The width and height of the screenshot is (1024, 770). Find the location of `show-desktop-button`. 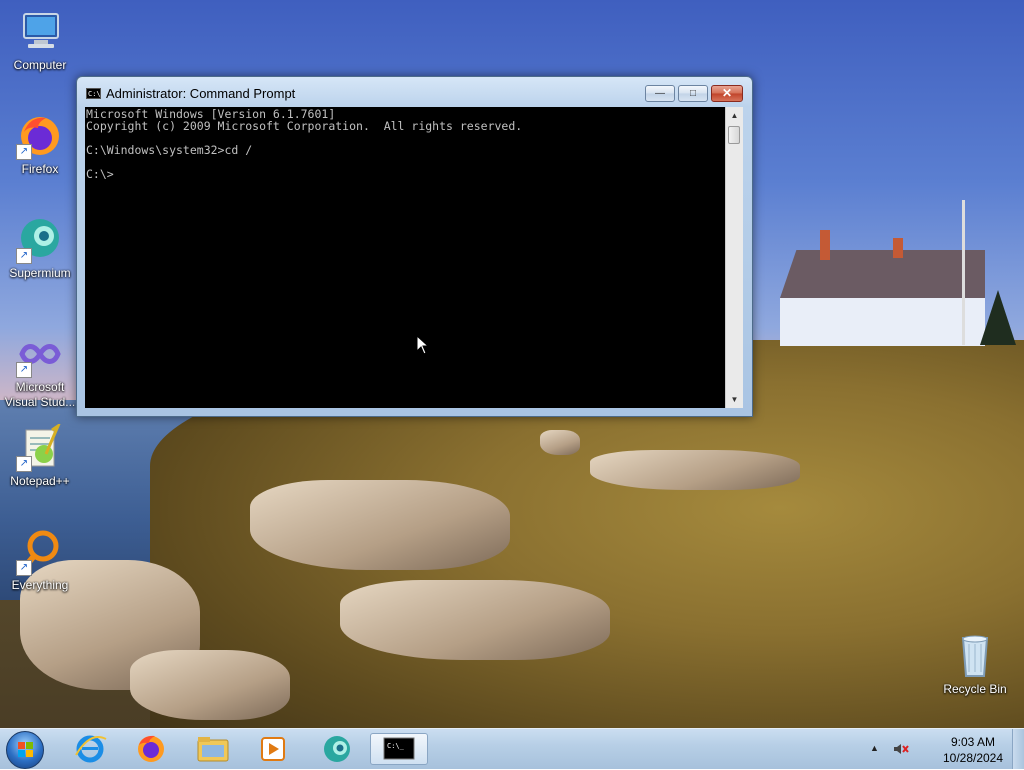

show-desktop-button is located at coordinates (1018, 749).